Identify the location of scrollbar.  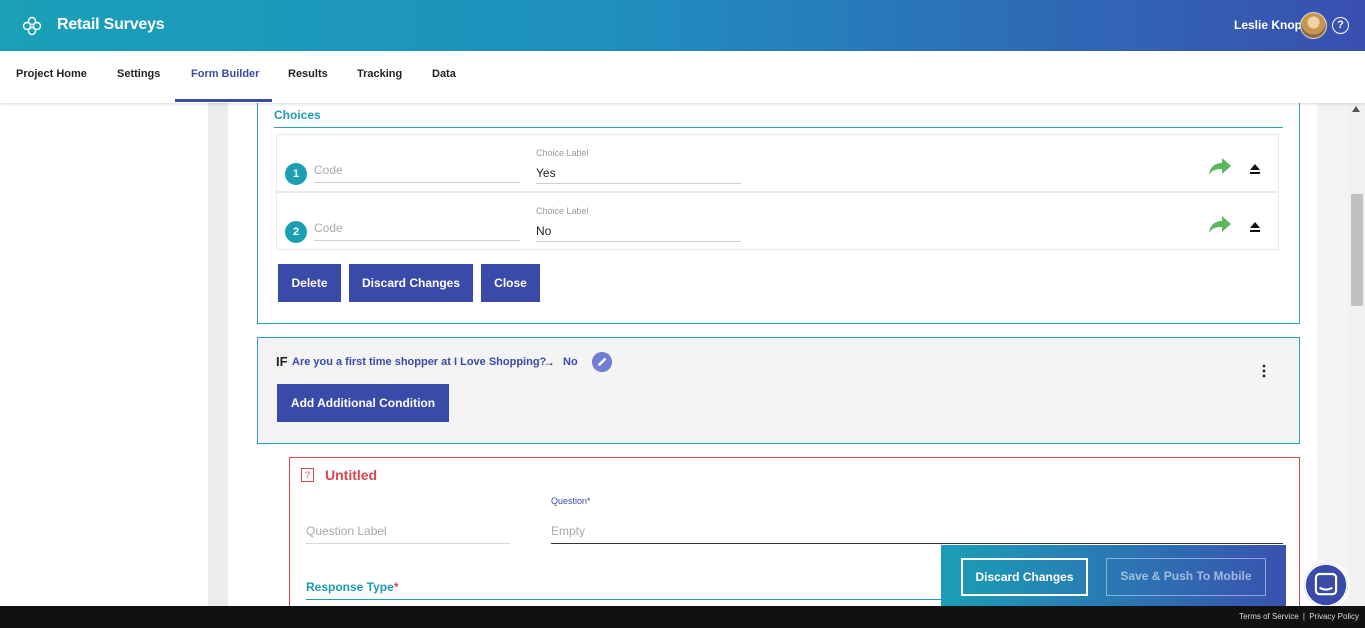
(1356, 354).